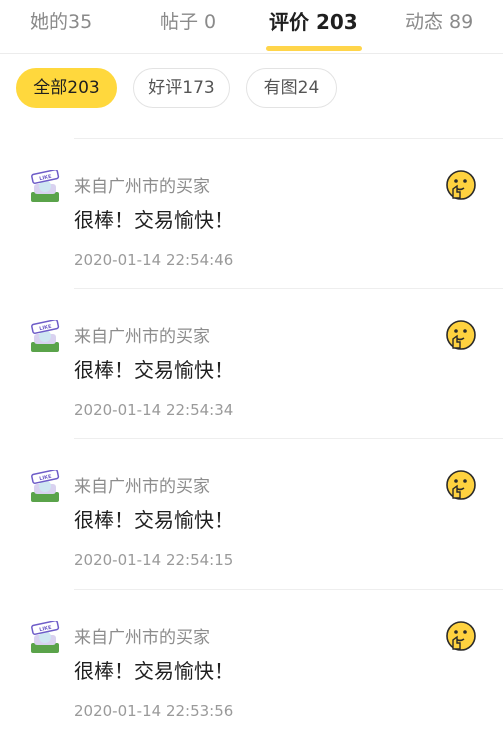  I want to click on review-timestamp: 2020-01-14 22:54:34, so click(154, 410).